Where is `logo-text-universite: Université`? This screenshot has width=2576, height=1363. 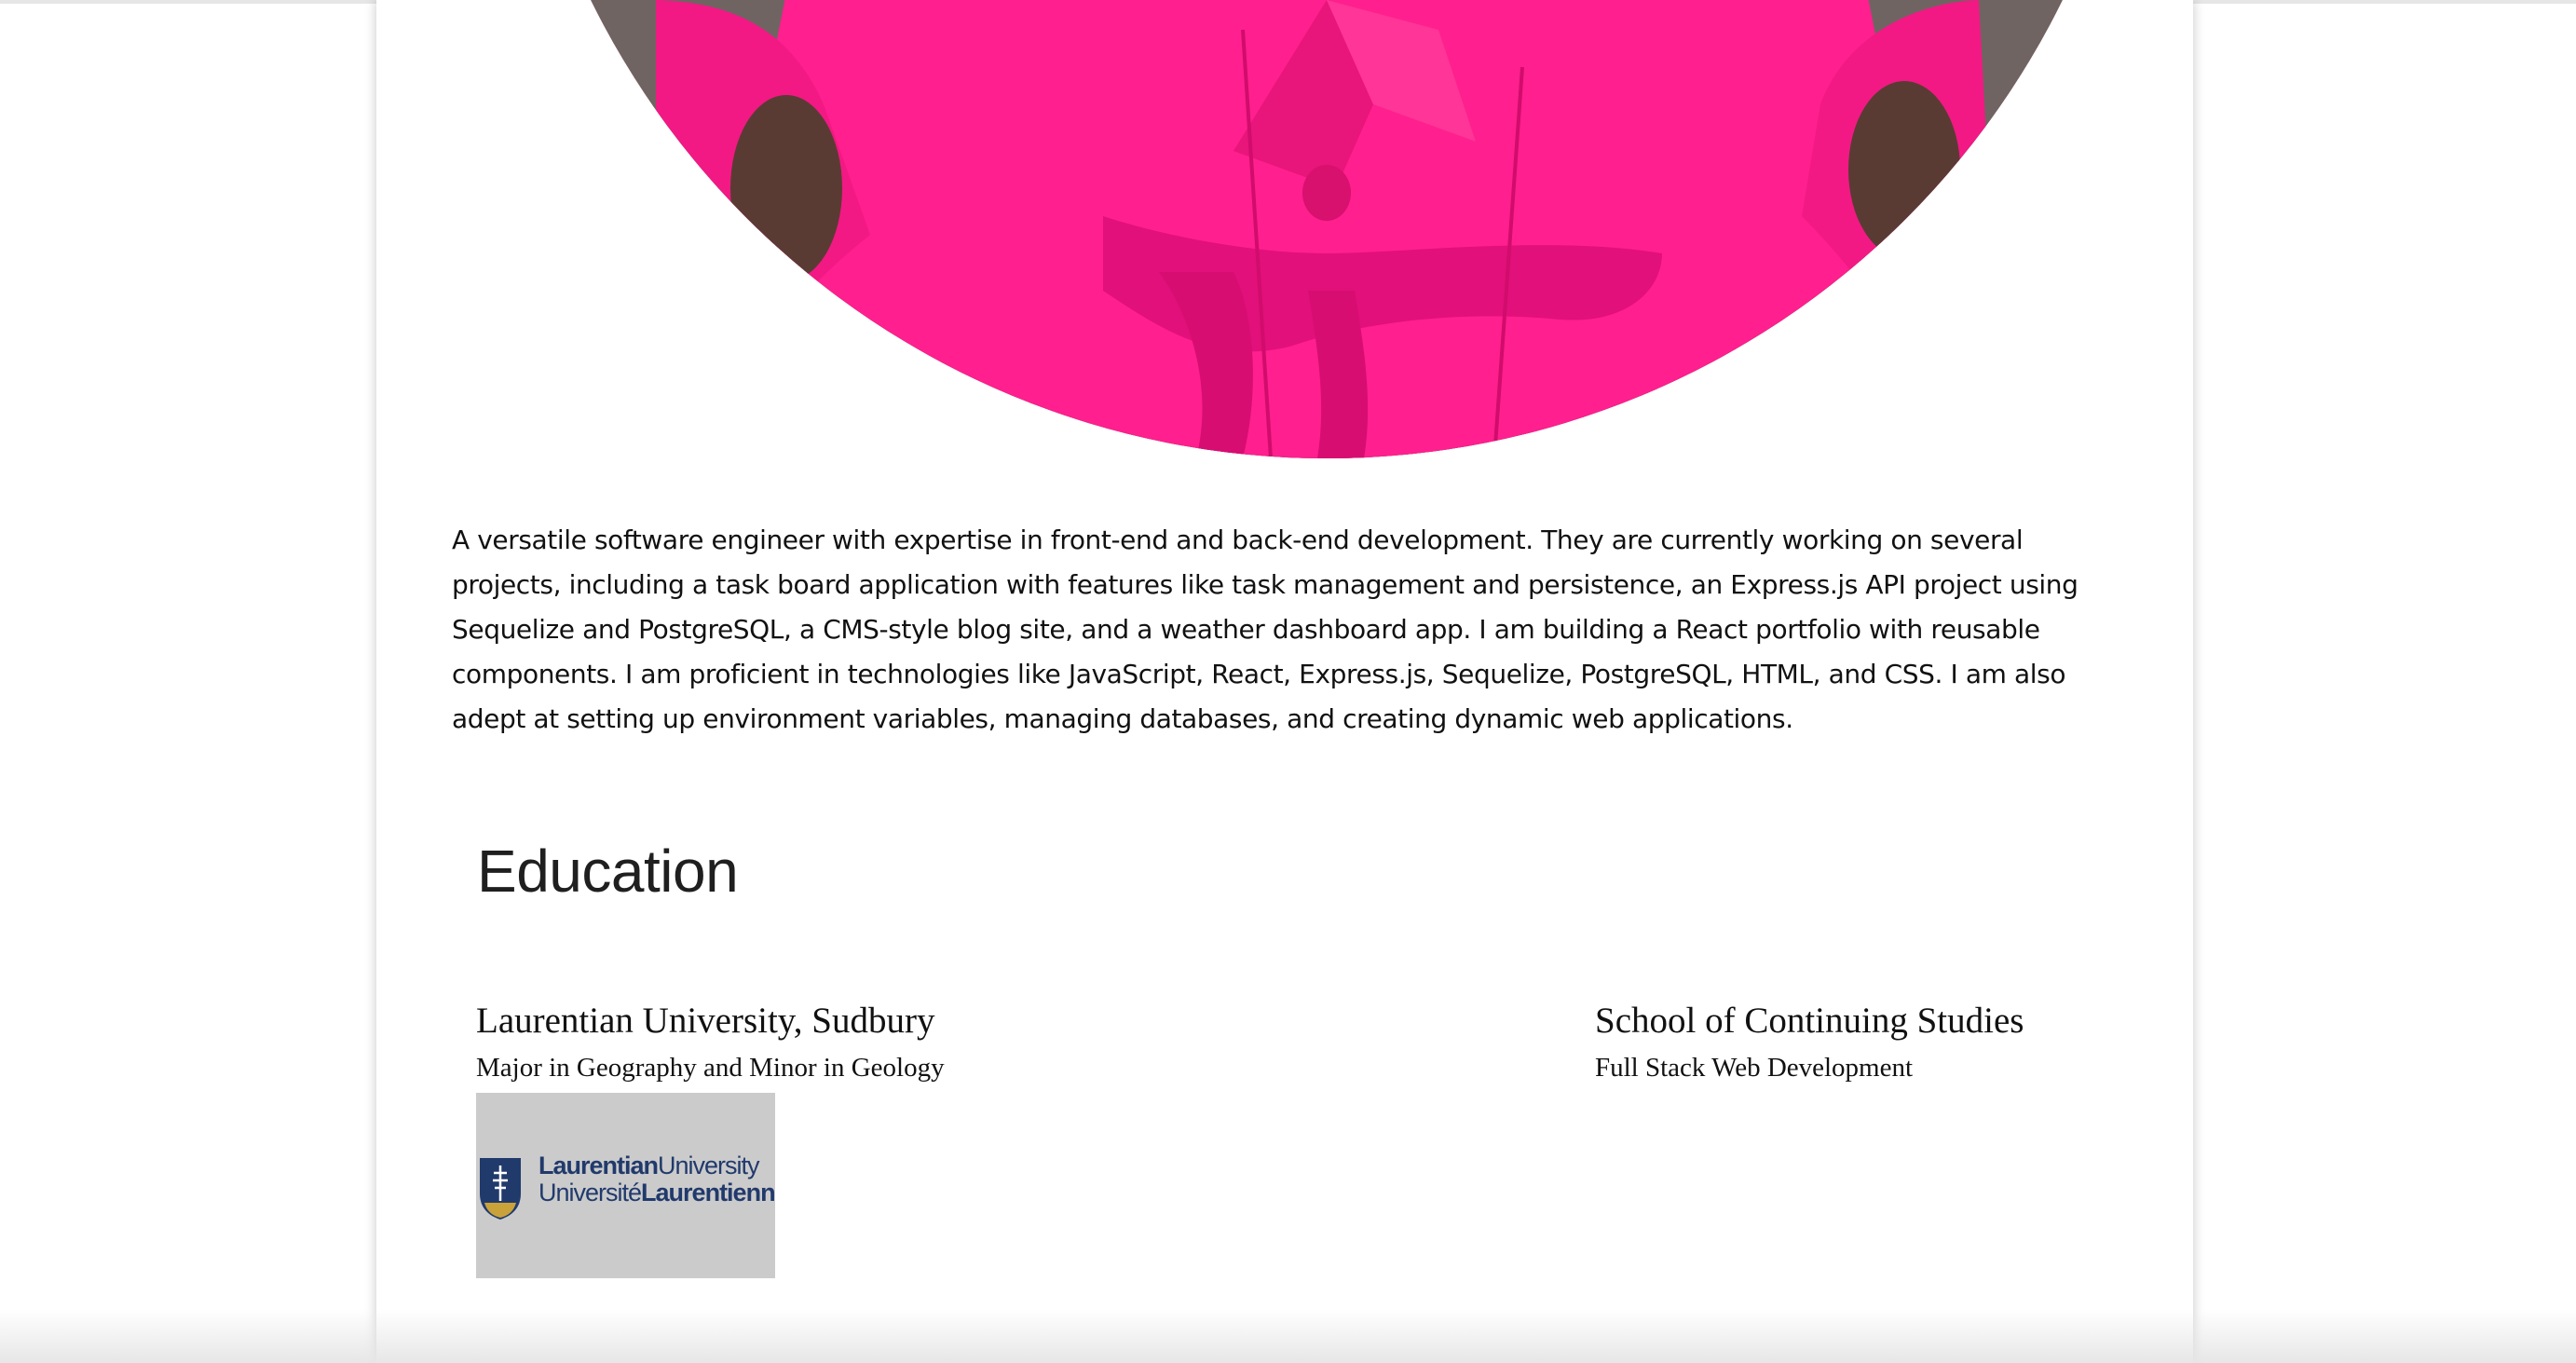
logo-text-universite: Université is located at coordinates (590, 1192).